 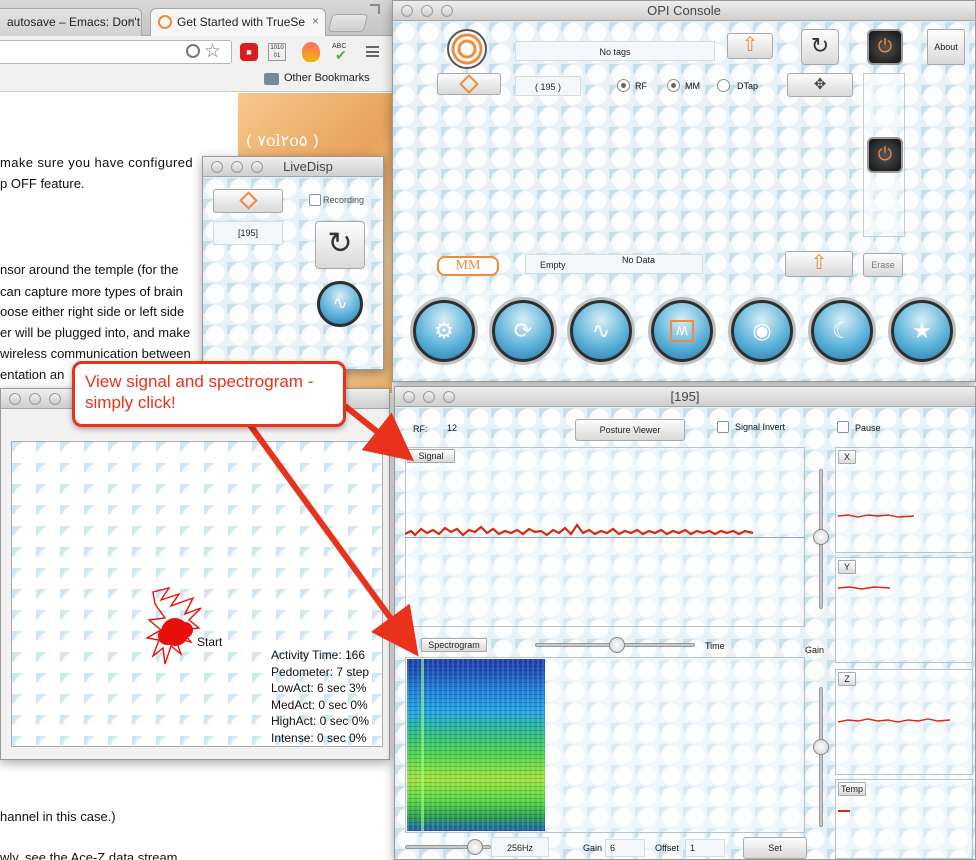 What do you see at coordinates (750, 46) in the screenshot?
I see `upload-button: ⇧` at bounding box center [750, 46].